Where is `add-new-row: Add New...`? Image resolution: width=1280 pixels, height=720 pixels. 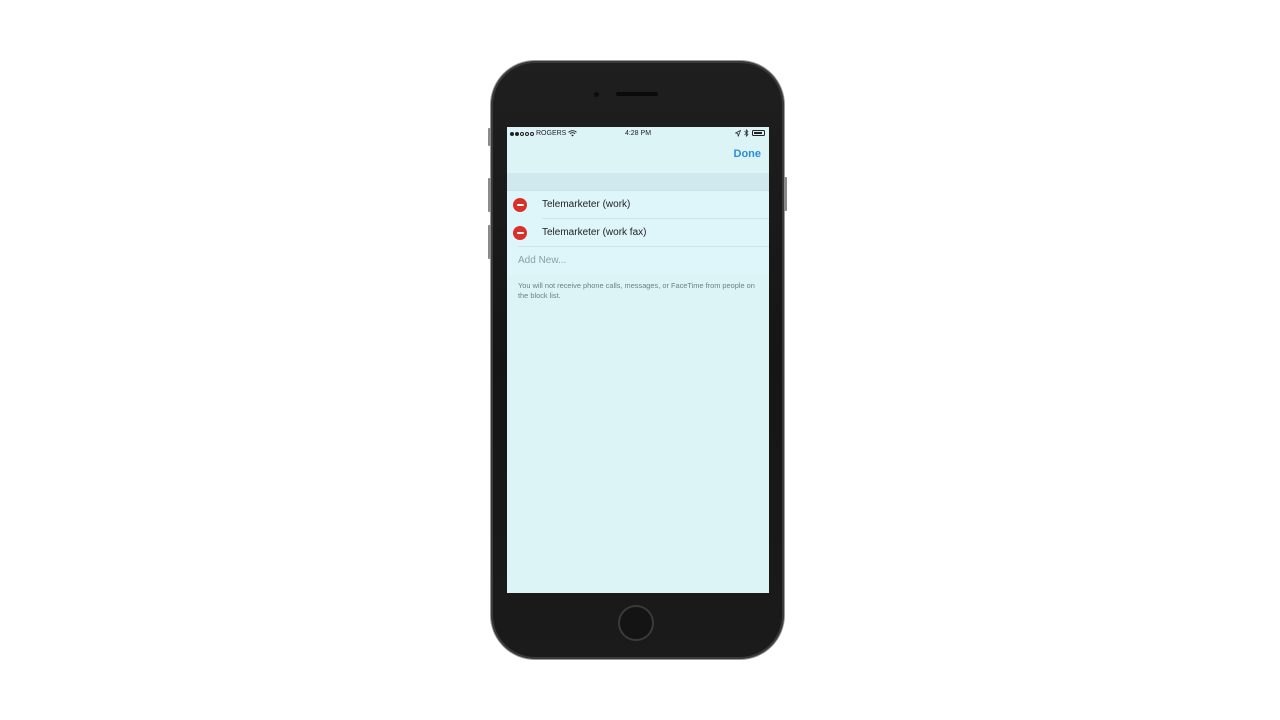 add-new-row: Add New... is located at coordinates (638, 261).